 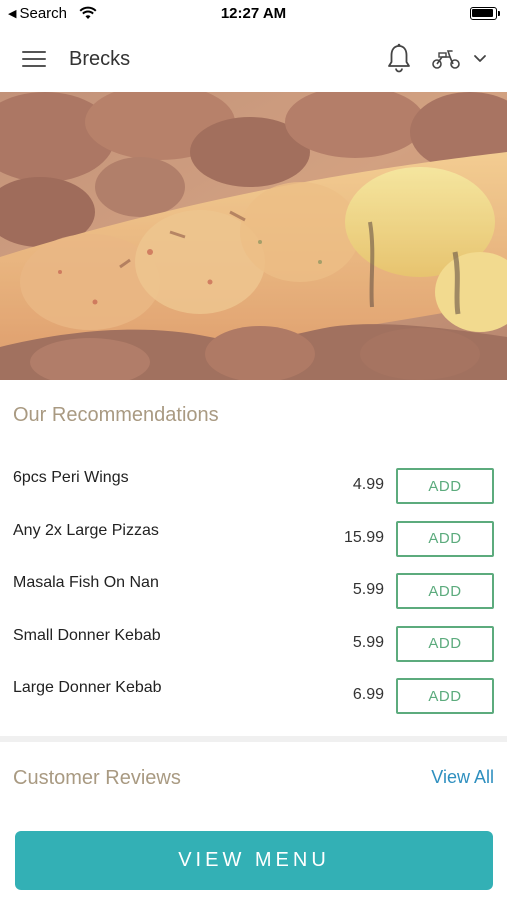 What do you see at coordinates (35, 59) in the screenshot?
I see `menu-icon` at bounding box center [35, 59].